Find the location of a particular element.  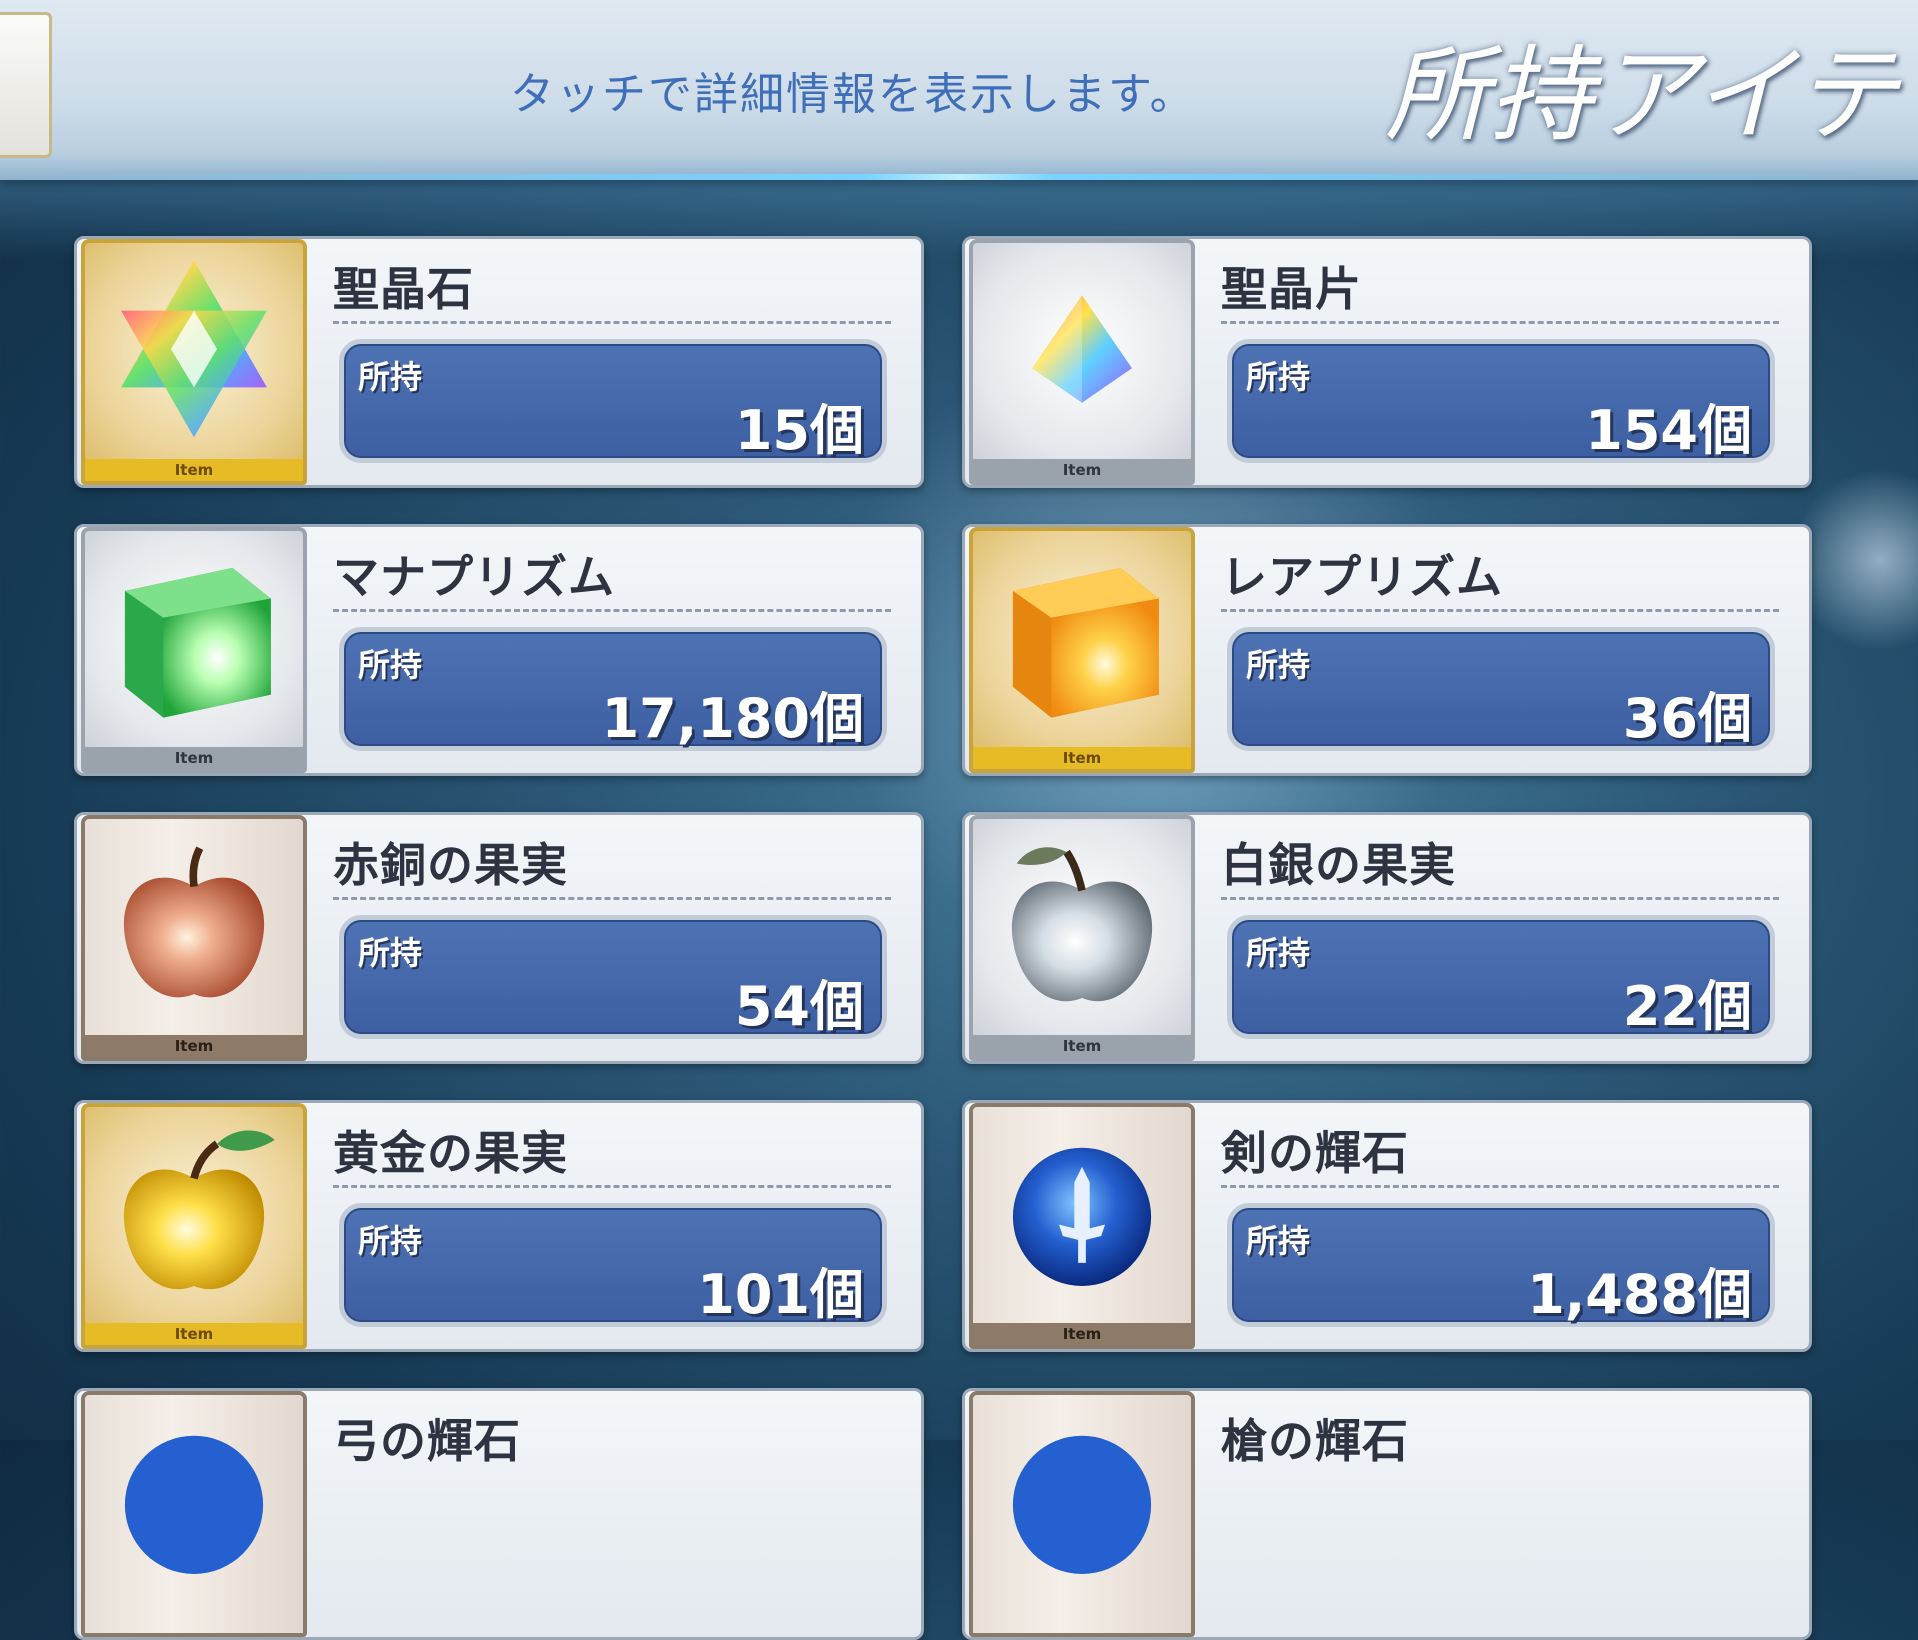

owned-count: 22個 is located at coordinates (1687, 1006).